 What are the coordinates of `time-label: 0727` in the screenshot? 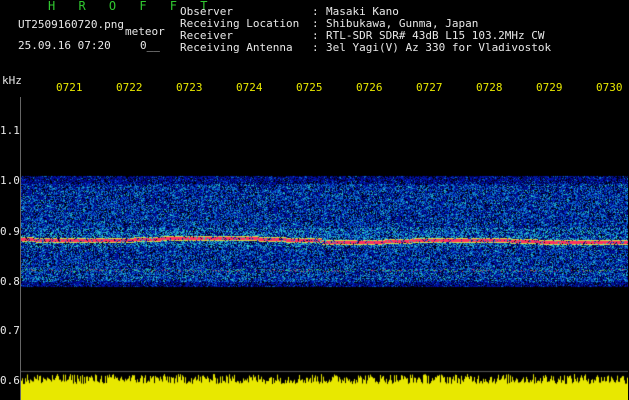 It's located at (429, 87).